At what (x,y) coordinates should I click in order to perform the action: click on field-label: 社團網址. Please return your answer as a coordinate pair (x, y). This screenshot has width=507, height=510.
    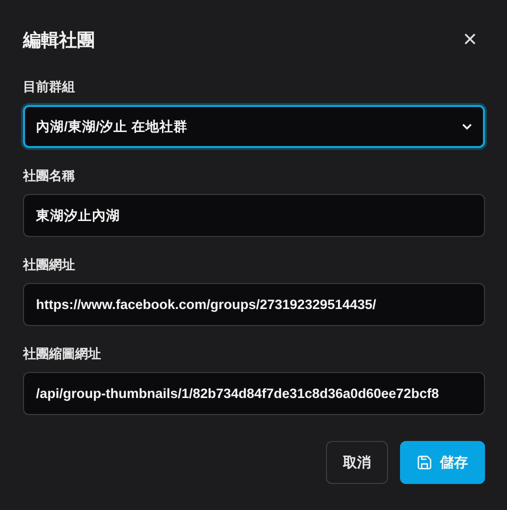
    Looking at the image, I should click on (49, 265).